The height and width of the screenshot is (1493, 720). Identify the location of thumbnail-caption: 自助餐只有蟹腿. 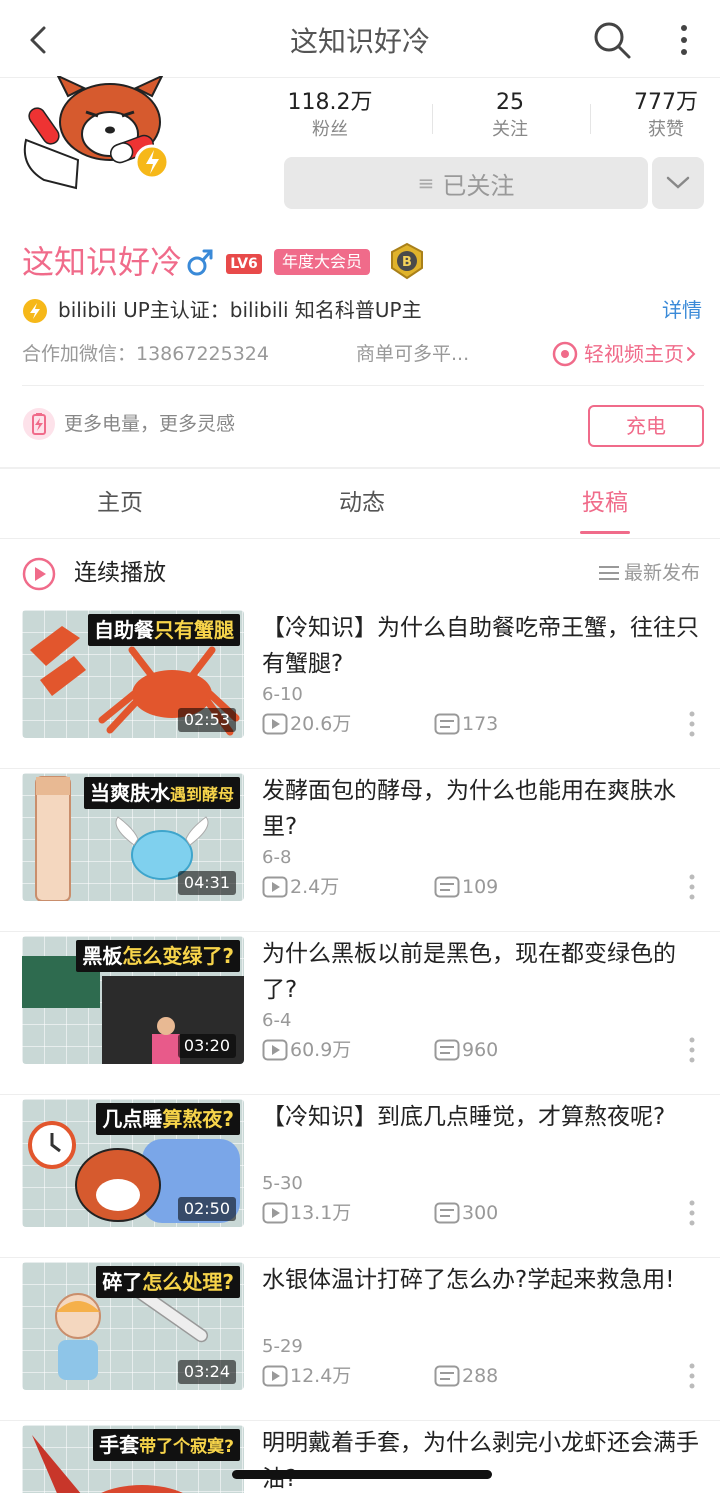
(164, 630).